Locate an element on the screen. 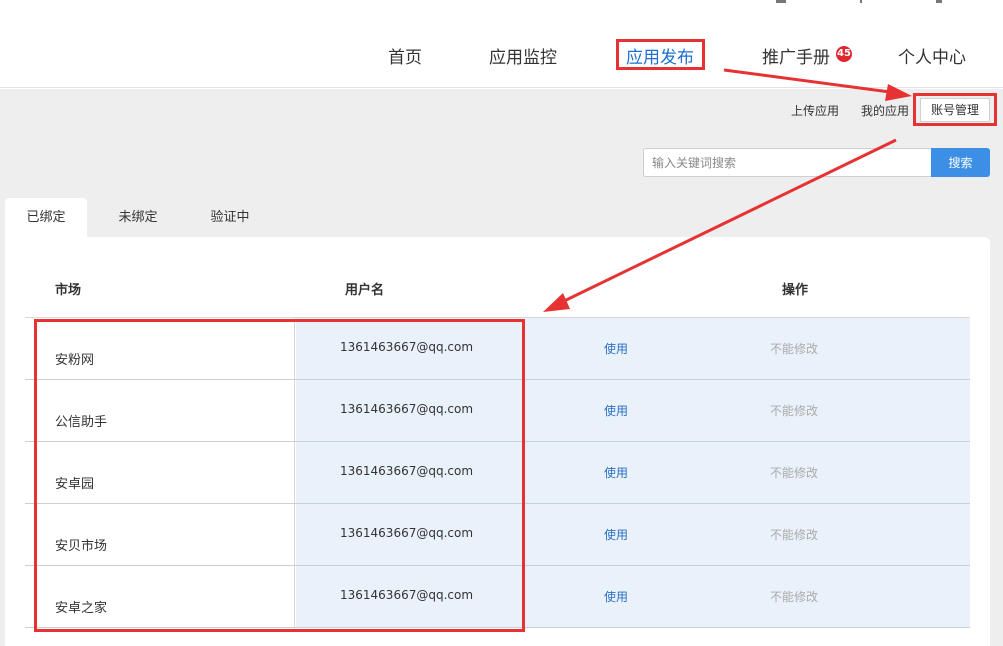  tab-unbound: 未绑定 is located at coordinates (138, 218).